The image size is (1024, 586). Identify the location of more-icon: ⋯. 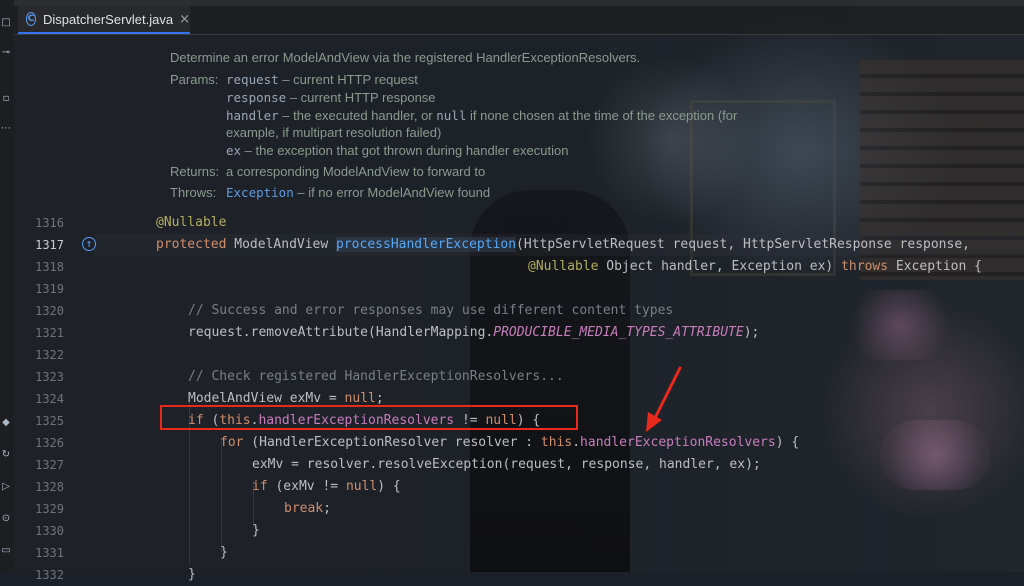
(6, 128).